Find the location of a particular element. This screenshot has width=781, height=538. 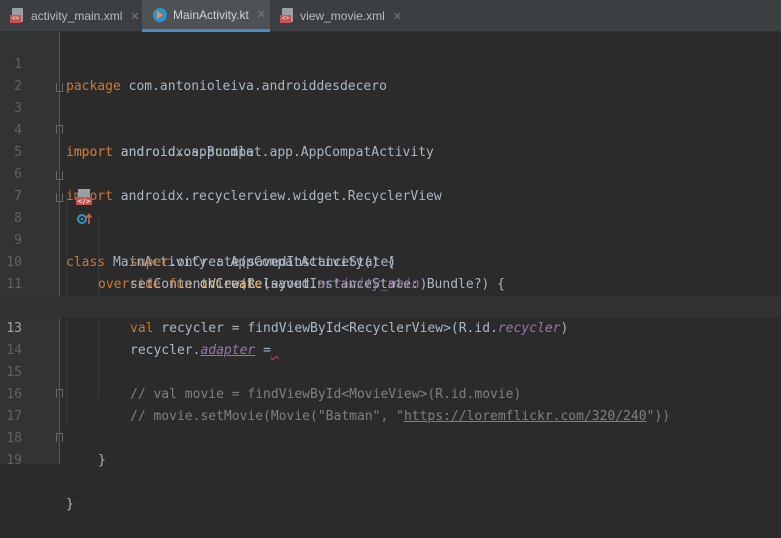

tab-view-movie-xml: <> view_movie.xml ✕ is located at coordinates (336, 16).